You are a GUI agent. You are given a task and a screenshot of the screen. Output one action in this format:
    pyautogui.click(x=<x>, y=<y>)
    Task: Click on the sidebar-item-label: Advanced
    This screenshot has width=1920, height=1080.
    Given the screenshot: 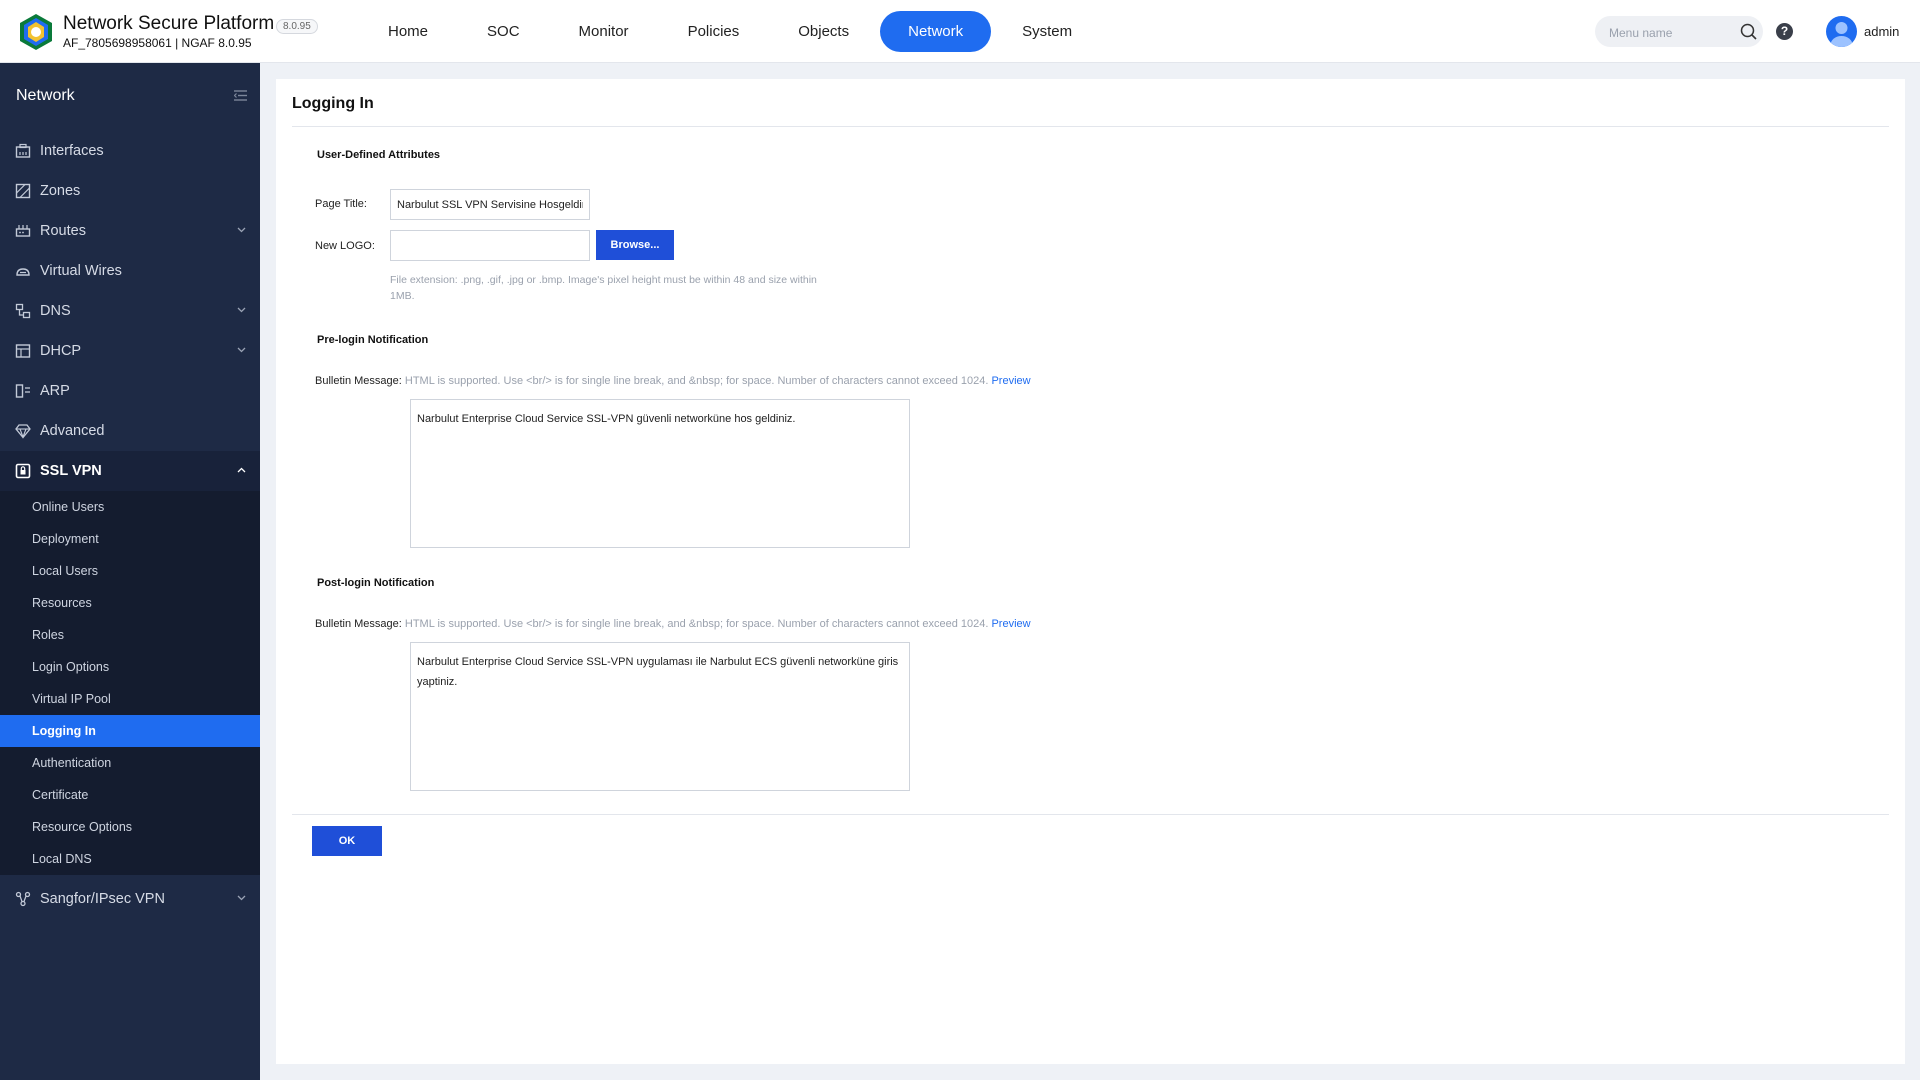 What is the action you would take?
    pyautogui.click(x=72, y=431)
    